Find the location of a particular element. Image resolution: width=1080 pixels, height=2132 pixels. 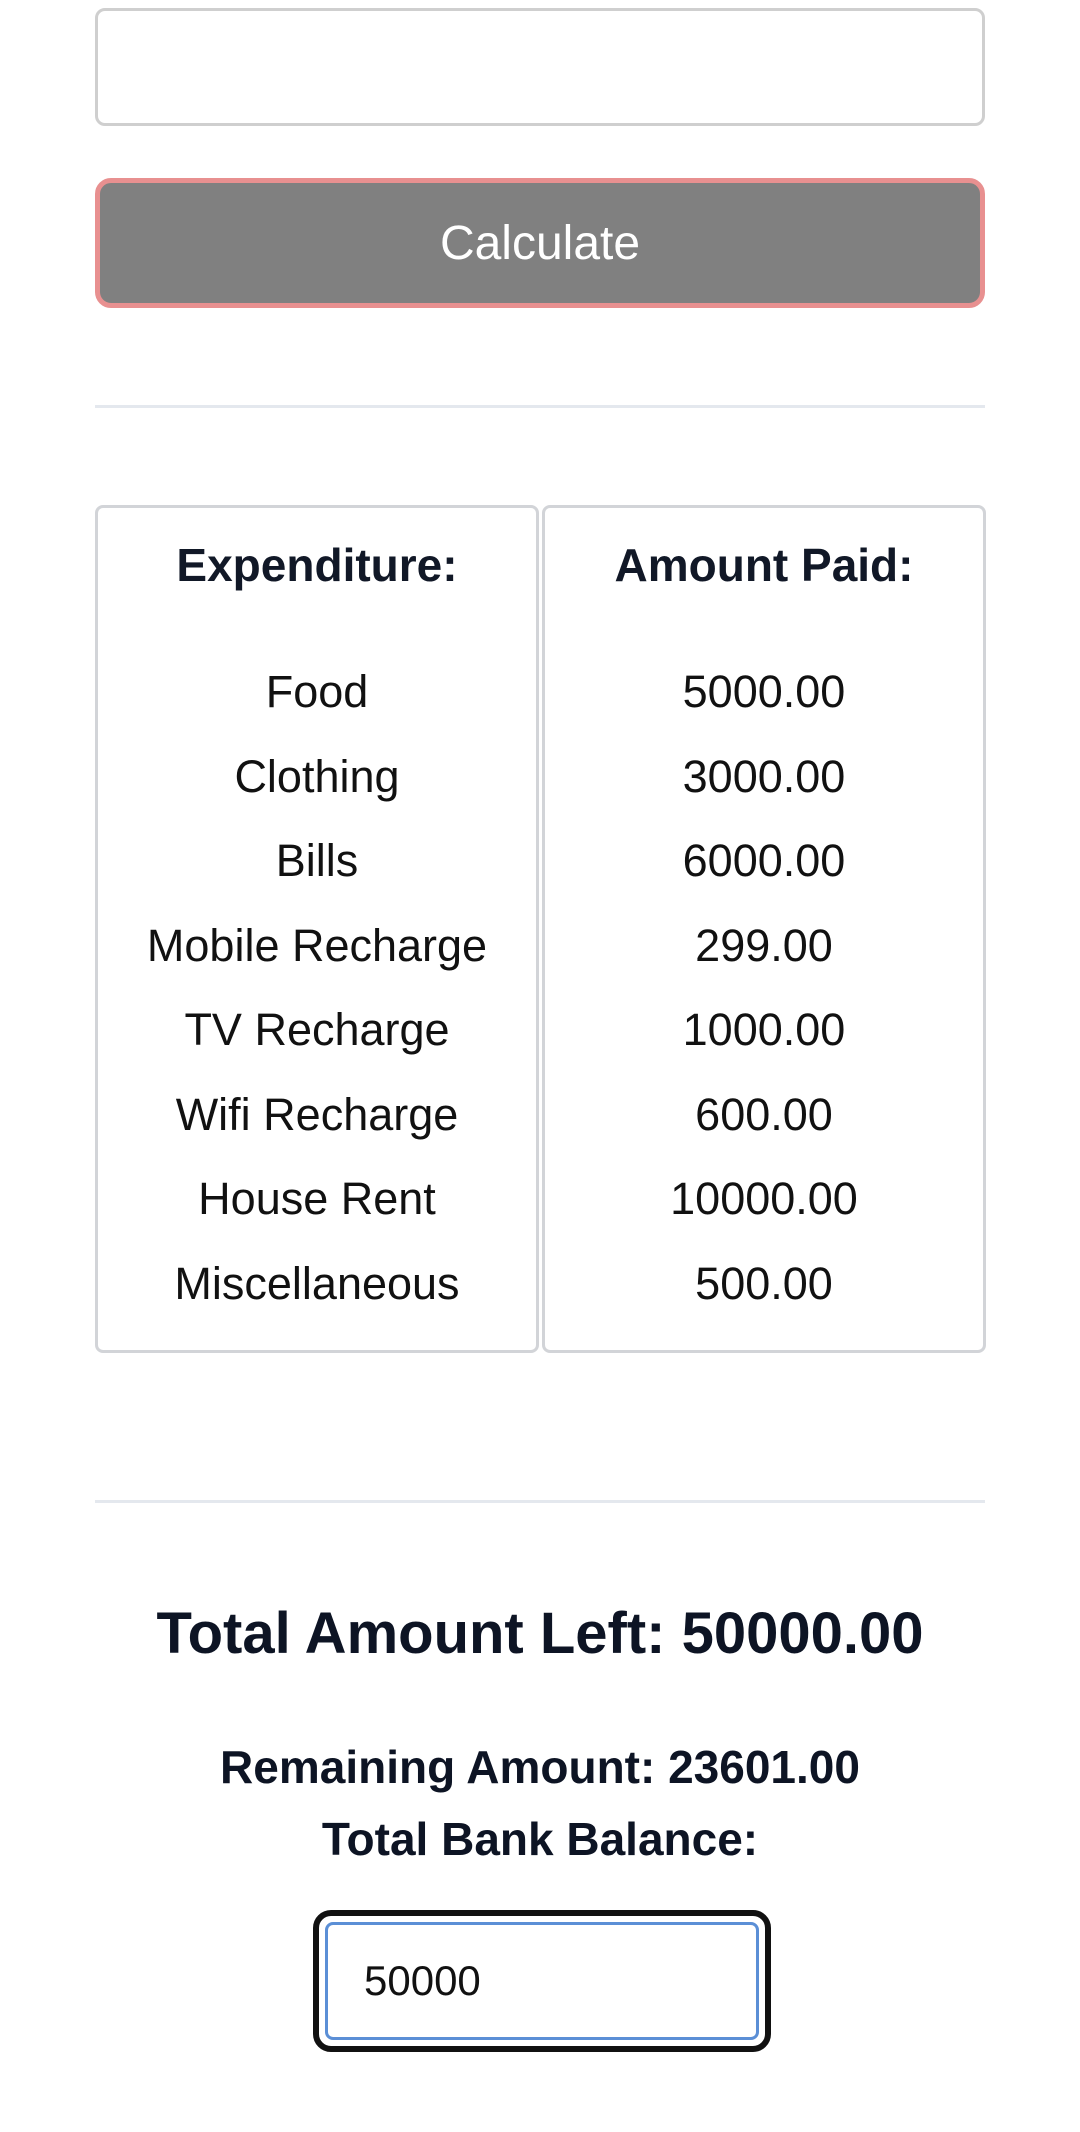

expenditure-item: Food is located at coordinates (317, 691).